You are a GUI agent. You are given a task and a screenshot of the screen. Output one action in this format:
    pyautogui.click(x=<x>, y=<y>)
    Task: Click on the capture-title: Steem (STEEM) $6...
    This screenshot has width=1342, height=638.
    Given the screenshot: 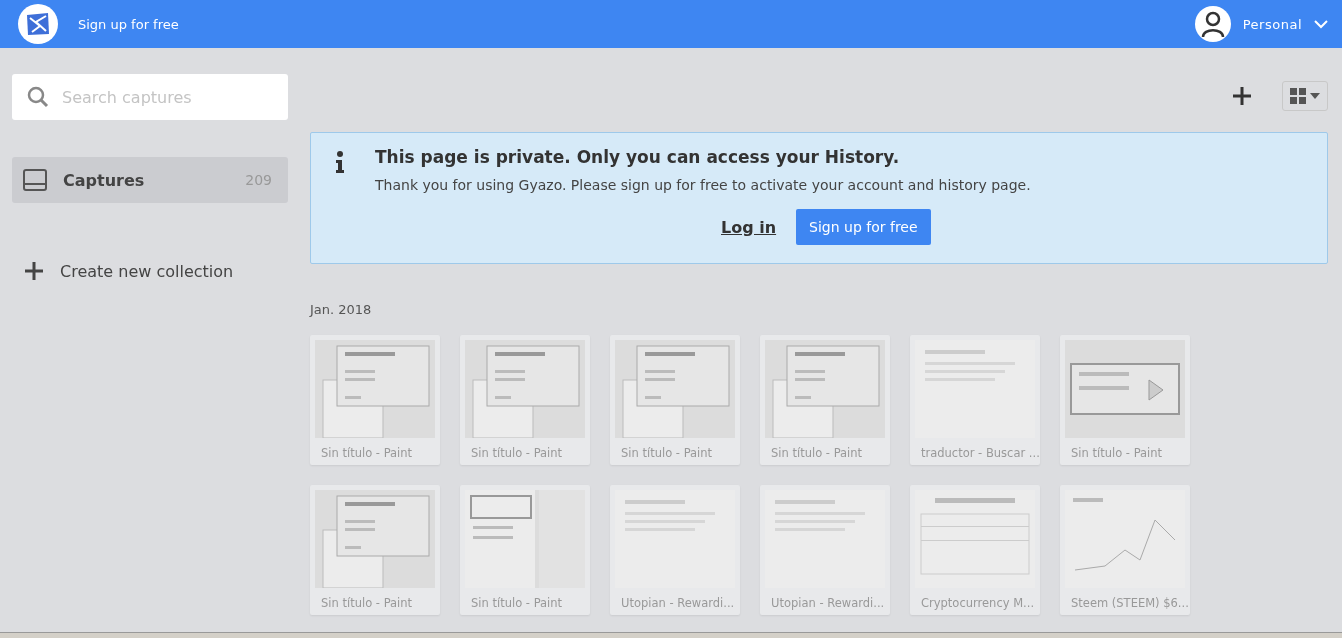 What is the action you would take?
    pyautogui.click(x=1130, y=602)
    